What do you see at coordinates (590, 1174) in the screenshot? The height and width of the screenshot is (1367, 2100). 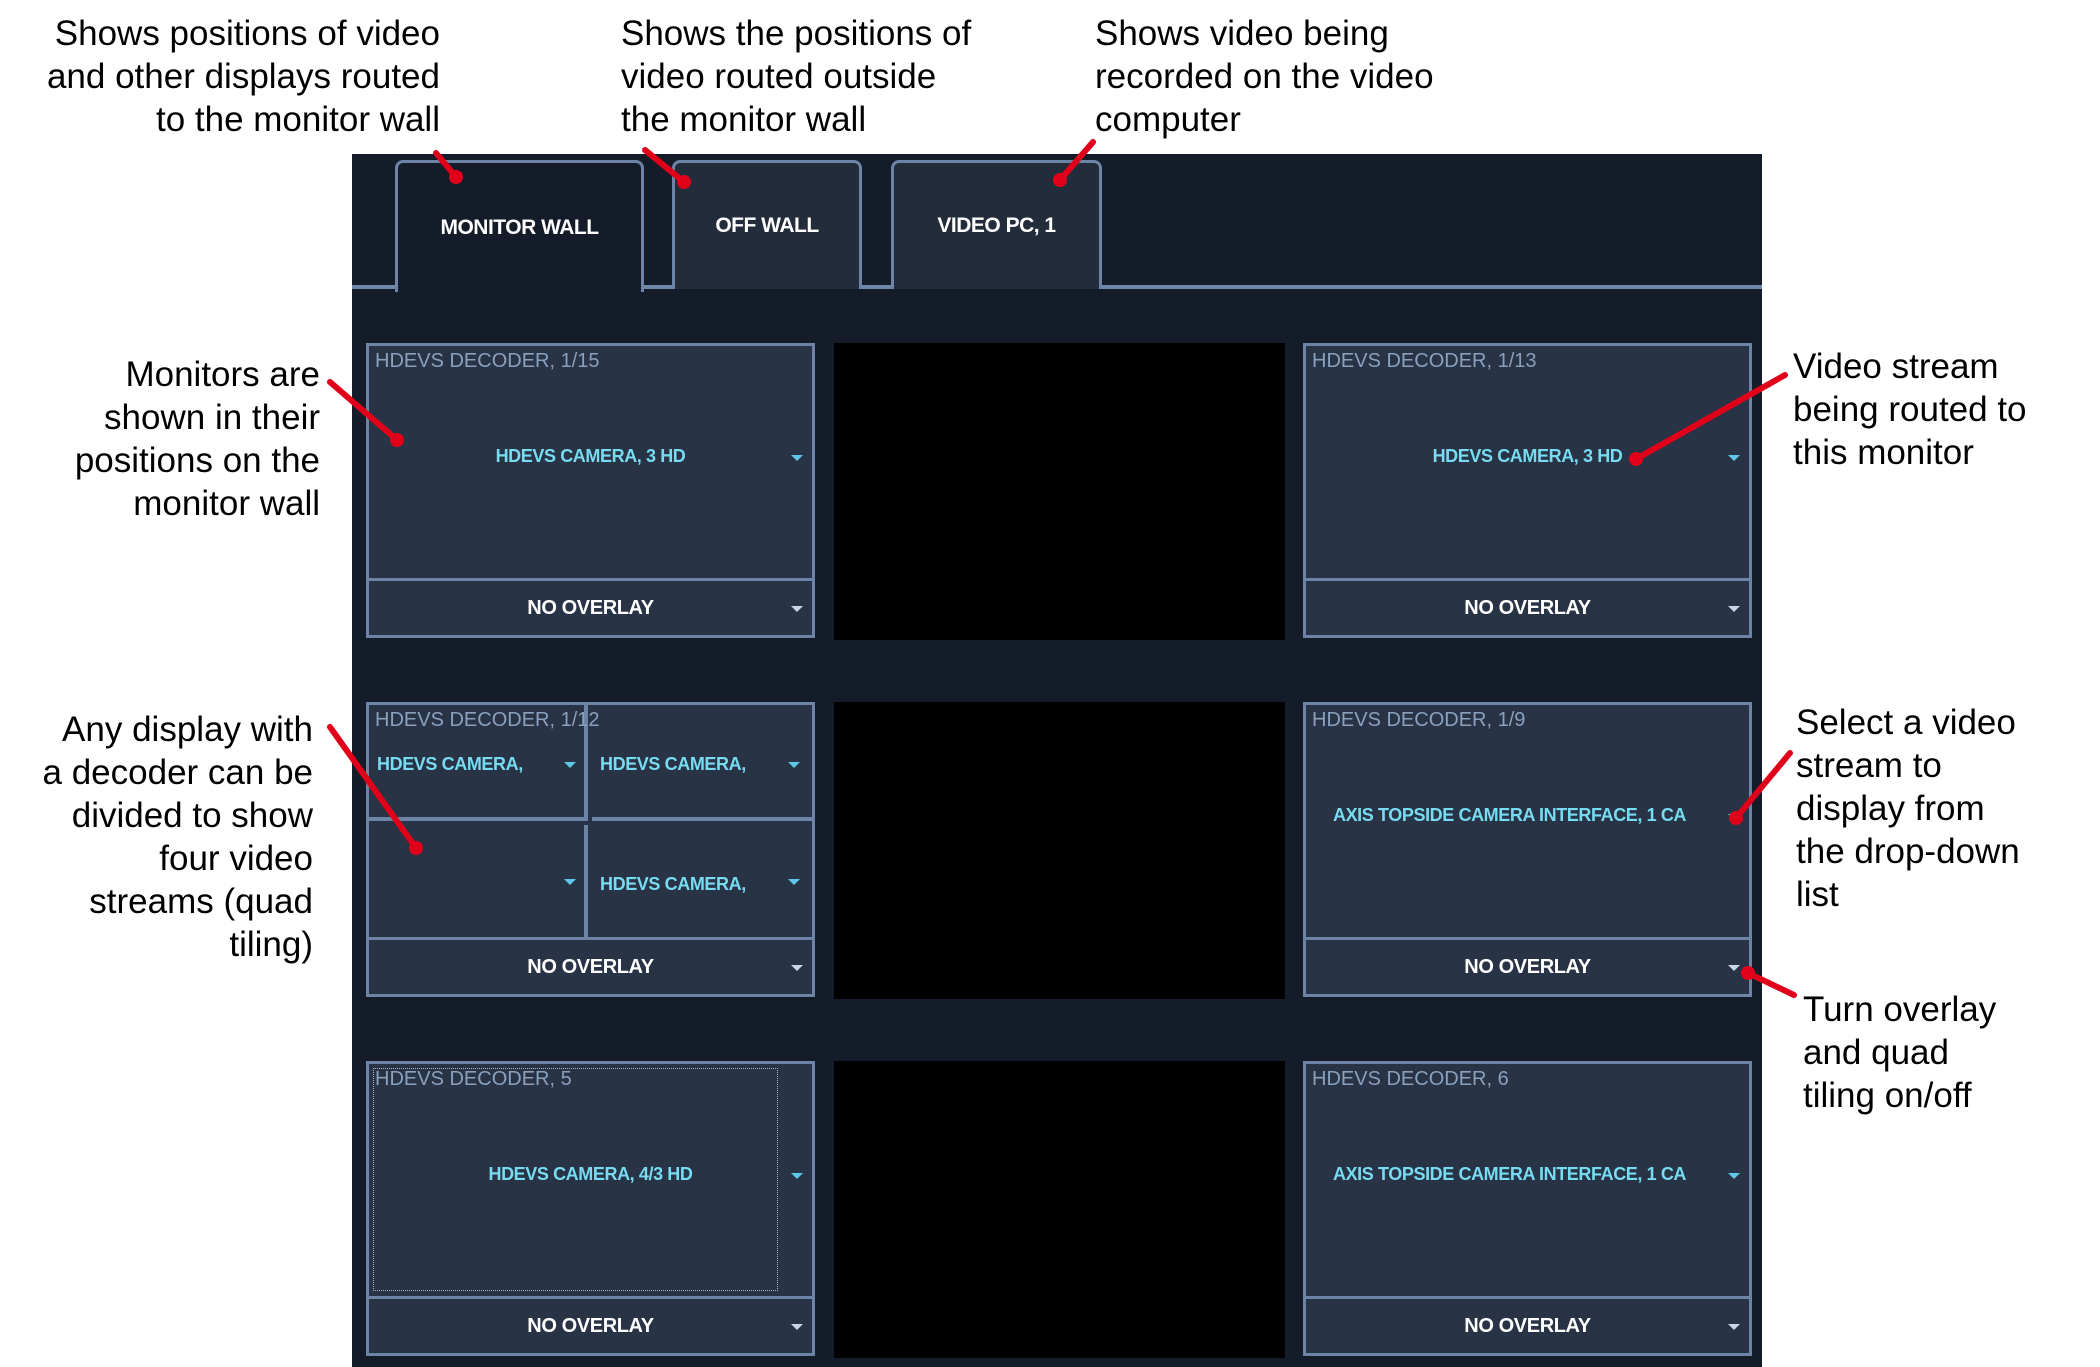 I see `stream-select: HDEVS CAMERA, 4/3 HD` at bounding box center [590, 1174].